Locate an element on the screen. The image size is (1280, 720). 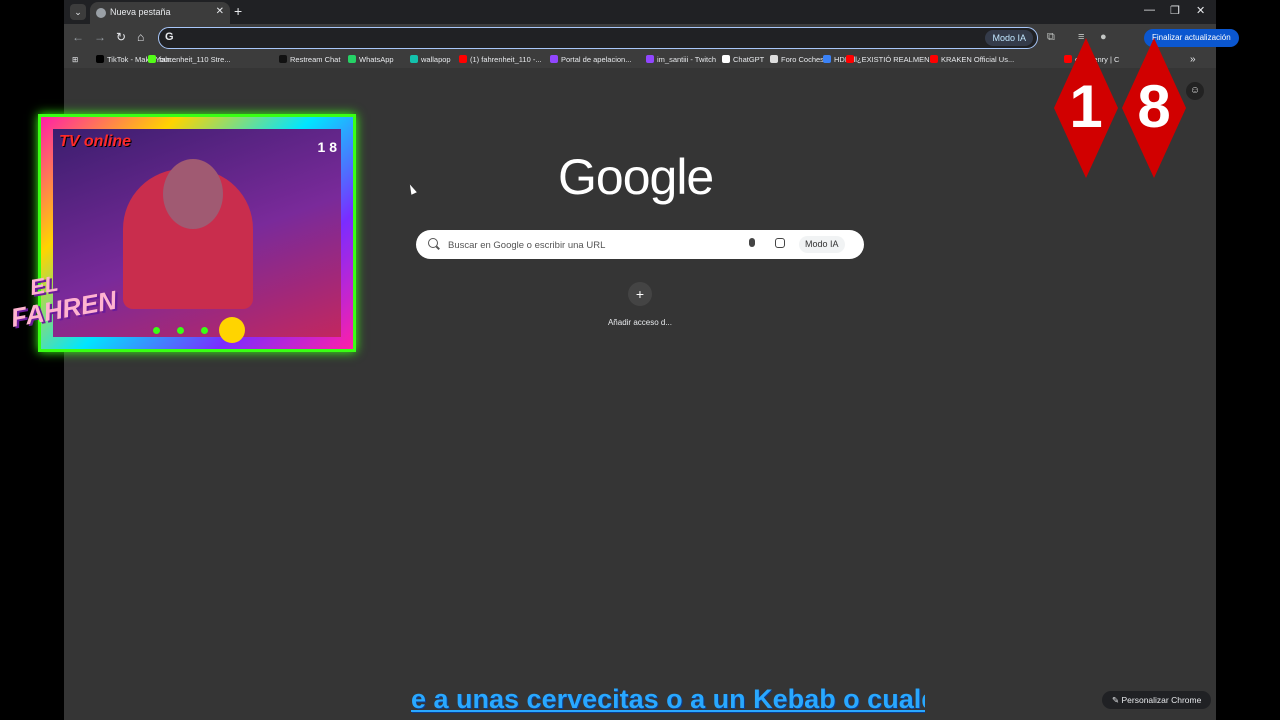
bookmark-item: Restream Chat is located at coordinates (309, 59).